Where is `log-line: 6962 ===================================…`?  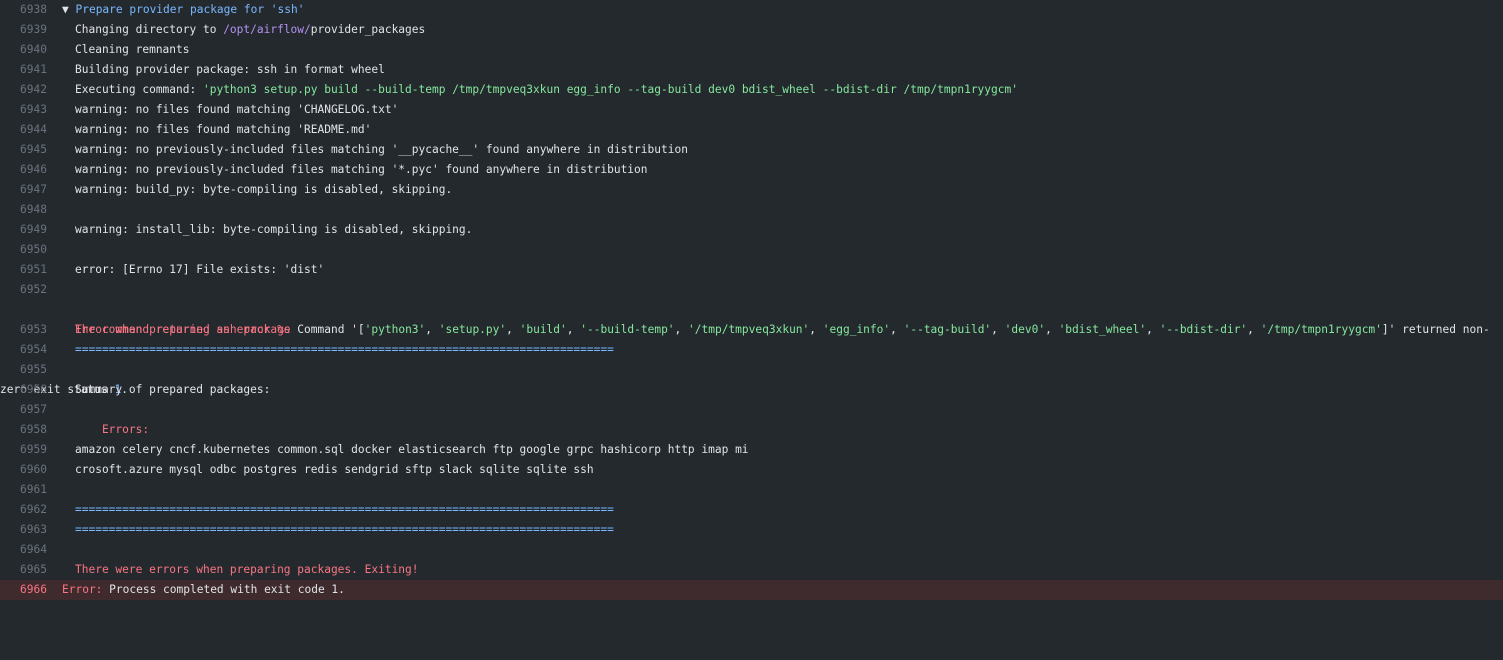
log-line: 6962 ===================================… is located at coordinates (751, 510).